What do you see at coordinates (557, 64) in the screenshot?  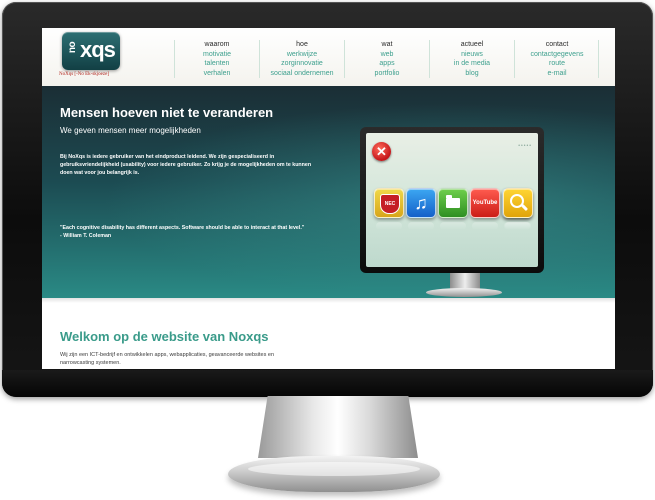 I see `nav-link: route` at bounding box center [557, 64].